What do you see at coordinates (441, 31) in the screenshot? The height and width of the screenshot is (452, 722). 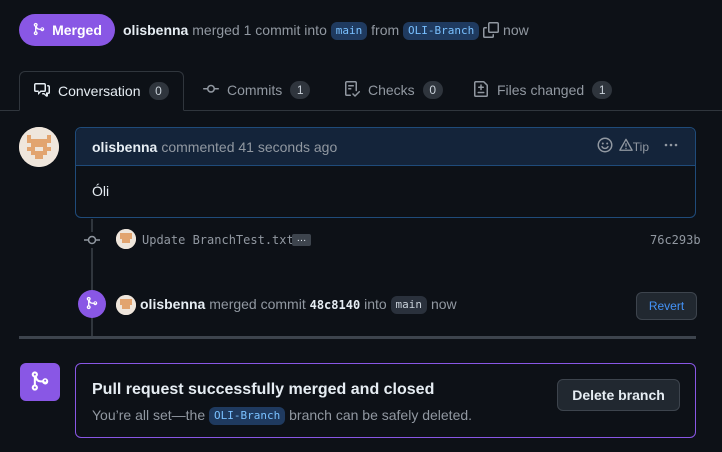 I see `head-branch-chip: OLI-Branch` at bounding box center [441, 31].